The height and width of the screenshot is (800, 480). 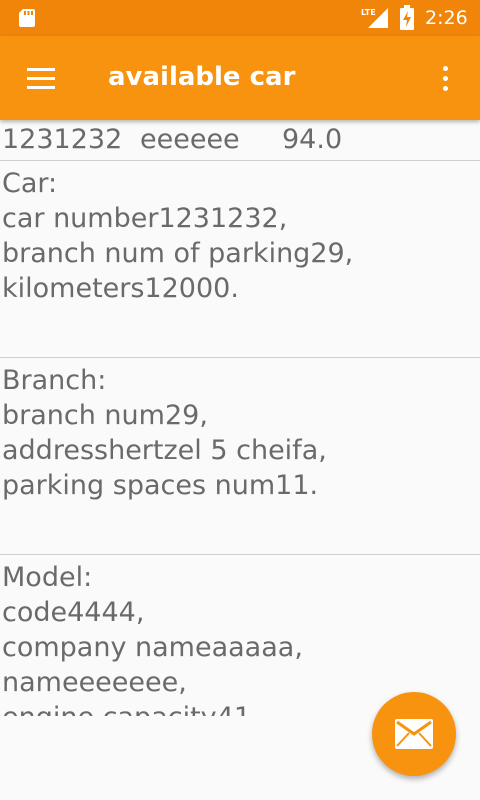 What do you see at coordinates (27, 18) in the screenshot?
I see `sd-card-icon` at bounding box center [27, 18].